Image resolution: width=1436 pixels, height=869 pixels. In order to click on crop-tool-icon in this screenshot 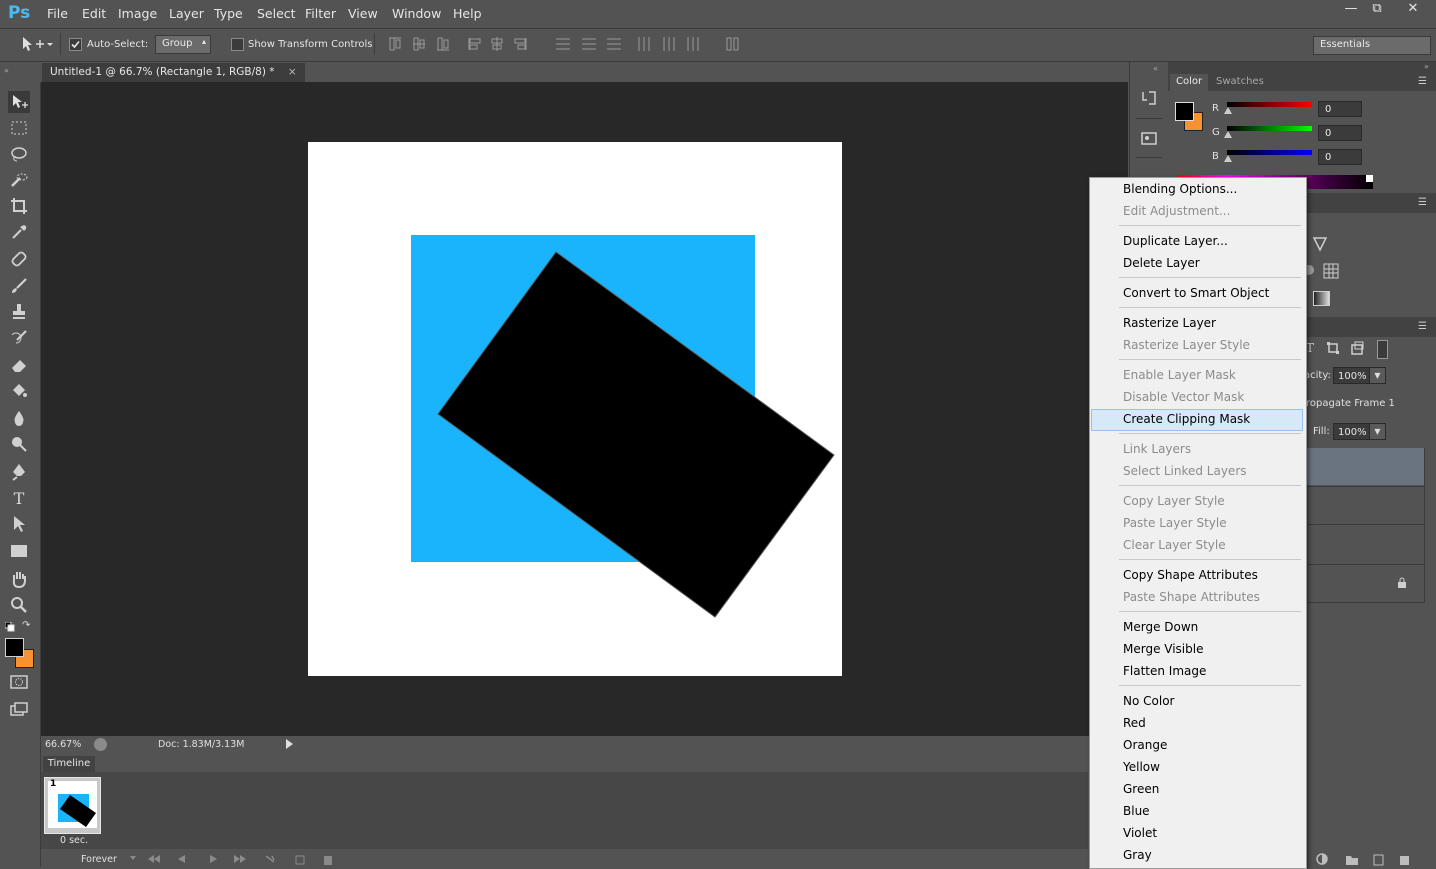, I will do `click(19, 206)`.